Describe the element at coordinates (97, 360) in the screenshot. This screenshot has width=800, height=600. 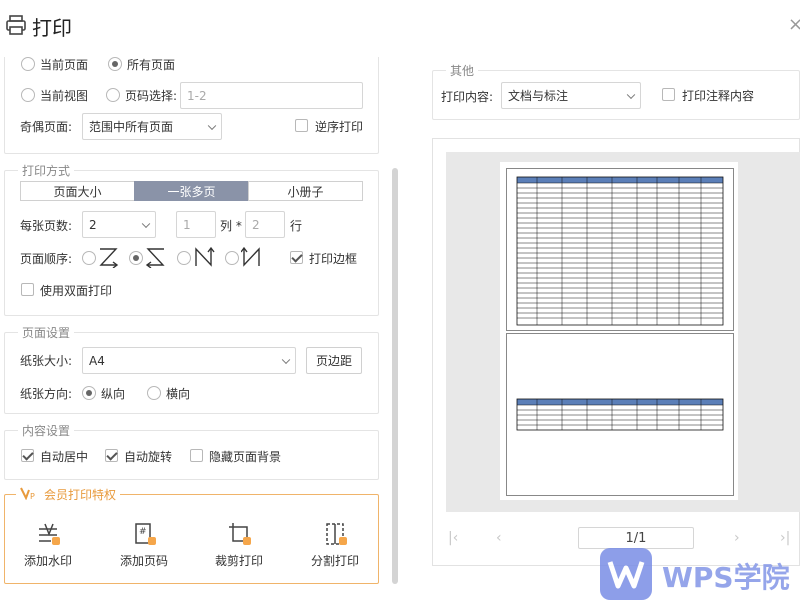
I see `paper-size-value: A4` at that location.